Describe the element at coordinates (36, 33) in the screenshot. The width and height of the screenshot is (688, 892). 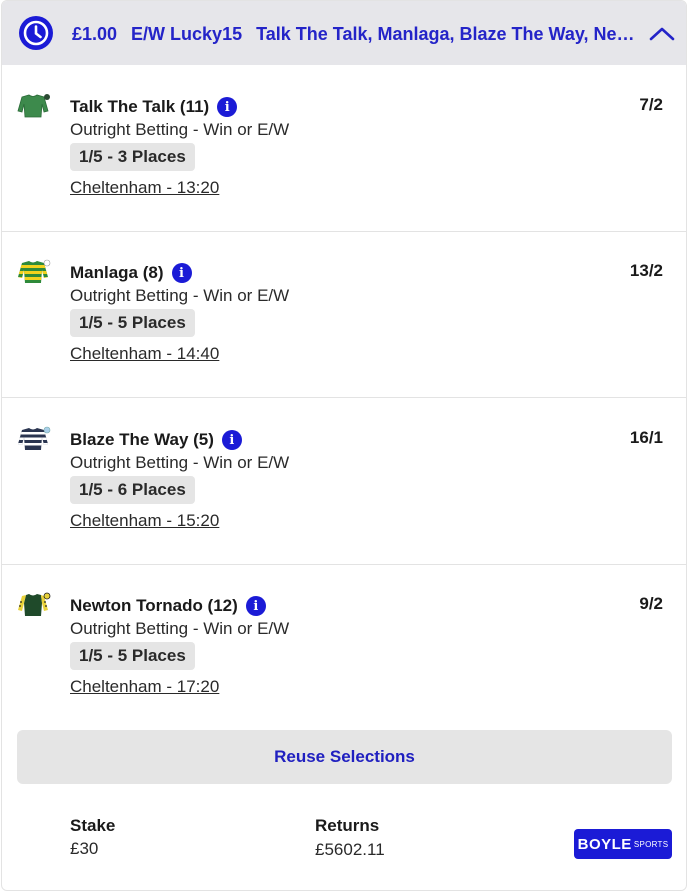
I see `clock-icon` at that location.